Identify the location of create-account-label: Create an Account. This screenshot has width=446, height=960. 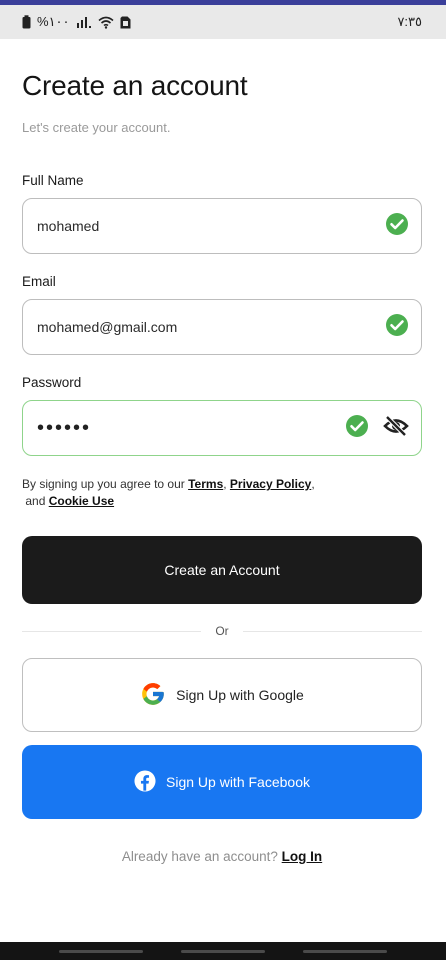
(222, 570).